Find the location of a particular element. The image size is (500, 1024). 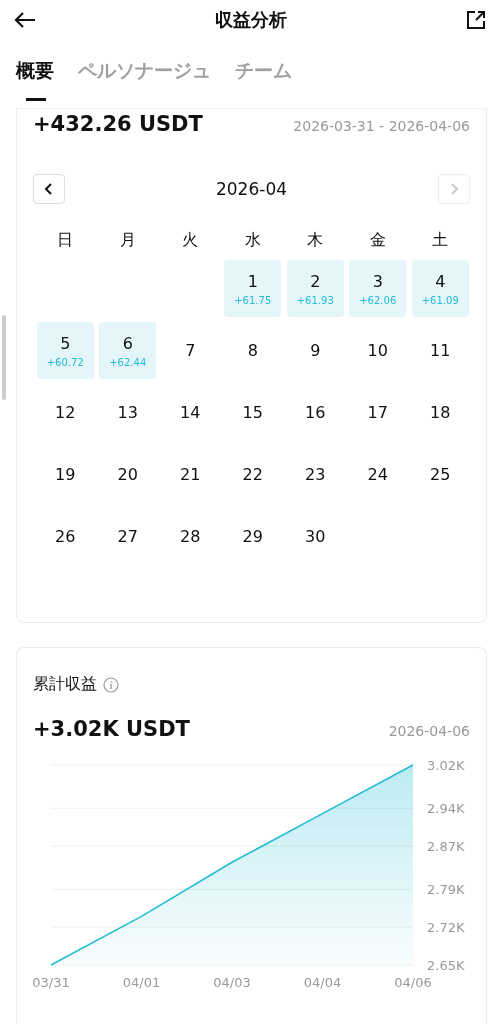

calendar-day: 21 is located at coordinates (190, 474).